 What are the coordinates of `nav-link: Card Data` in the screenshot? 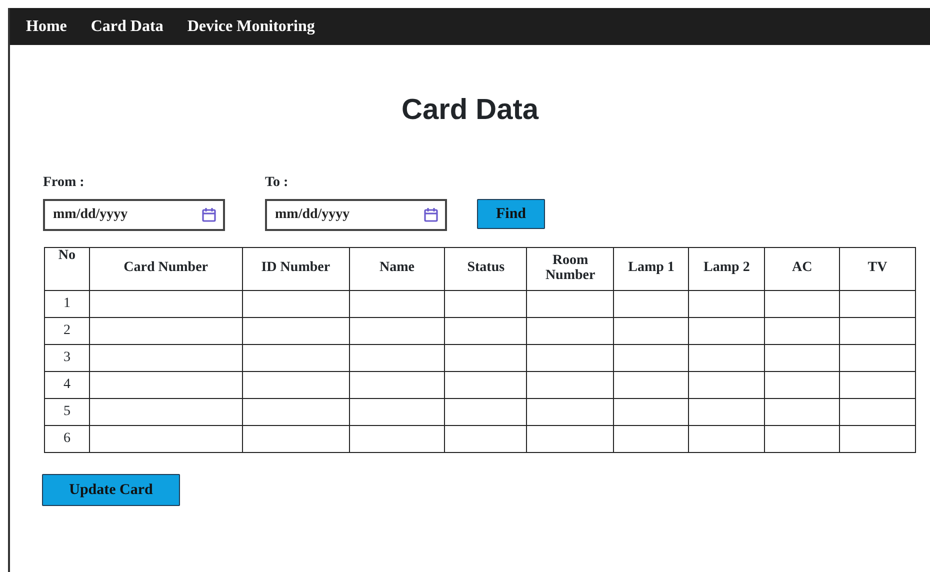 It's located at (127, 26).